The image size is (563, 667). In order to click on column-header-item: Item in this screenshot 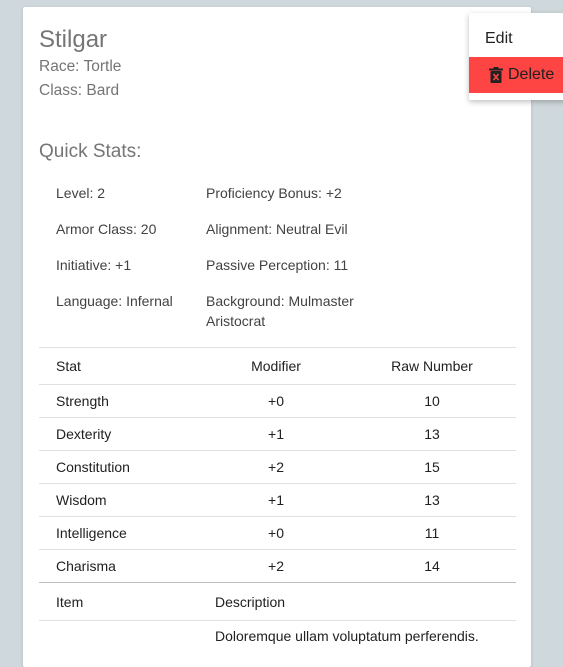, I will do `click(70, 602)`.